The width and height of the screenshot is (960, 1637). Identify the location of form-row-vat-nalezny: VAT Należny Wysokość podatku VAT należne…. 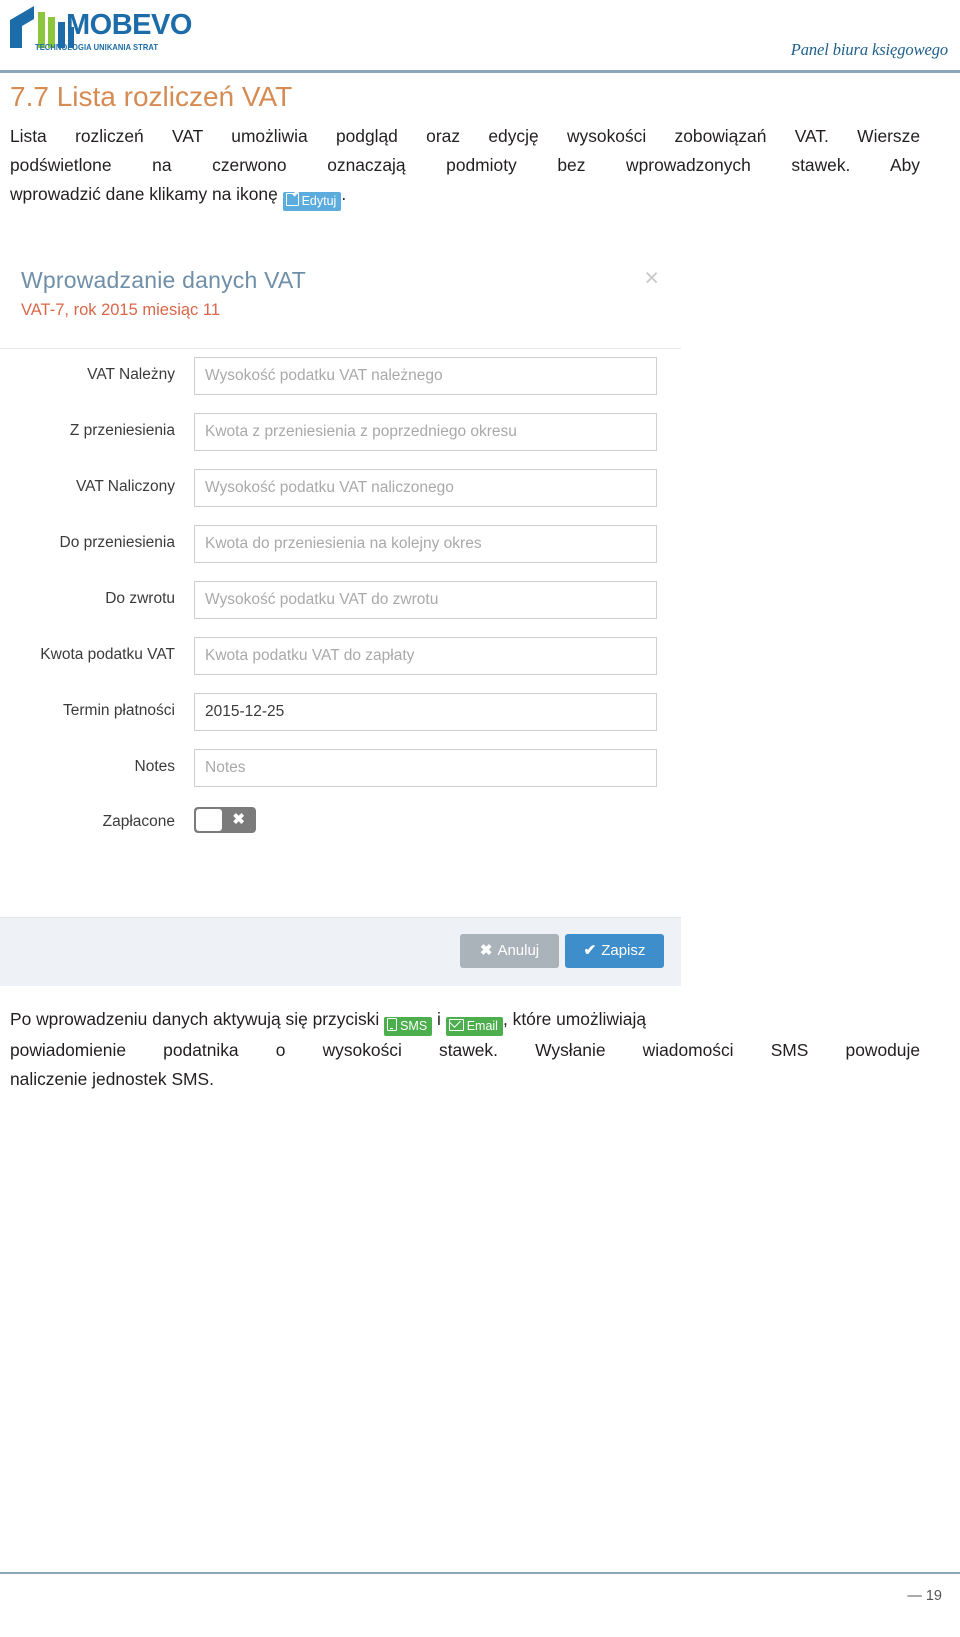
(340, 376).